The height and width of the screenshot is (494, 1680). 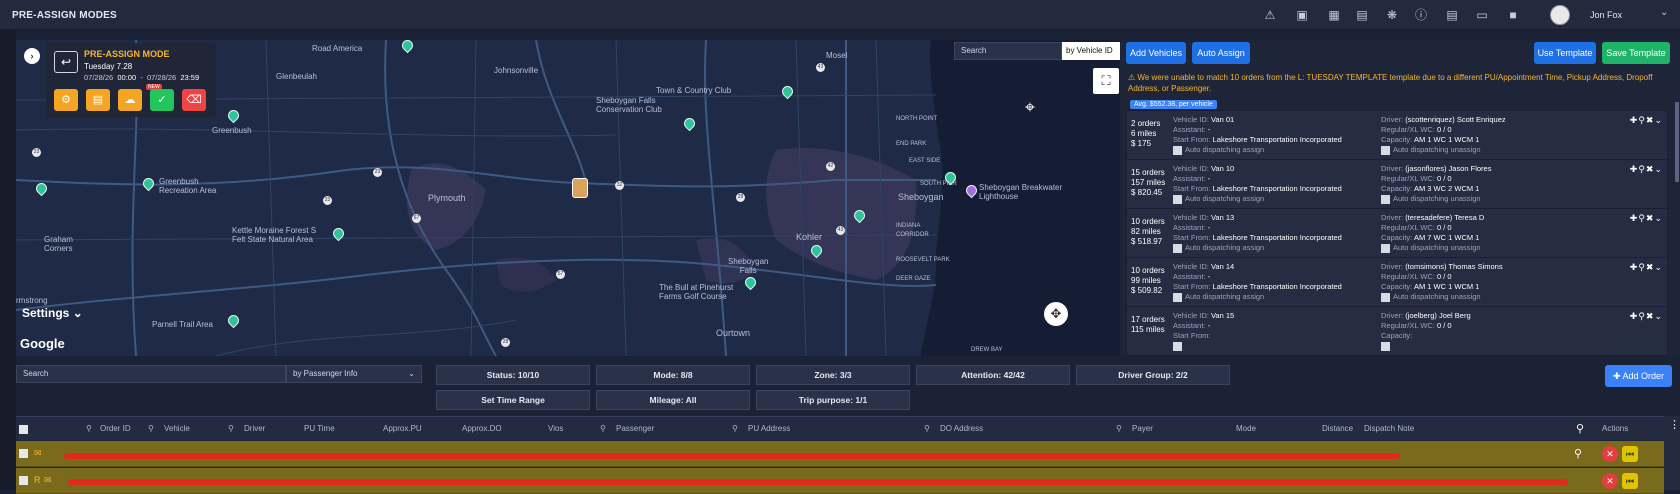 I want to click on column-header: Distance, so click(x=1337, y=428).